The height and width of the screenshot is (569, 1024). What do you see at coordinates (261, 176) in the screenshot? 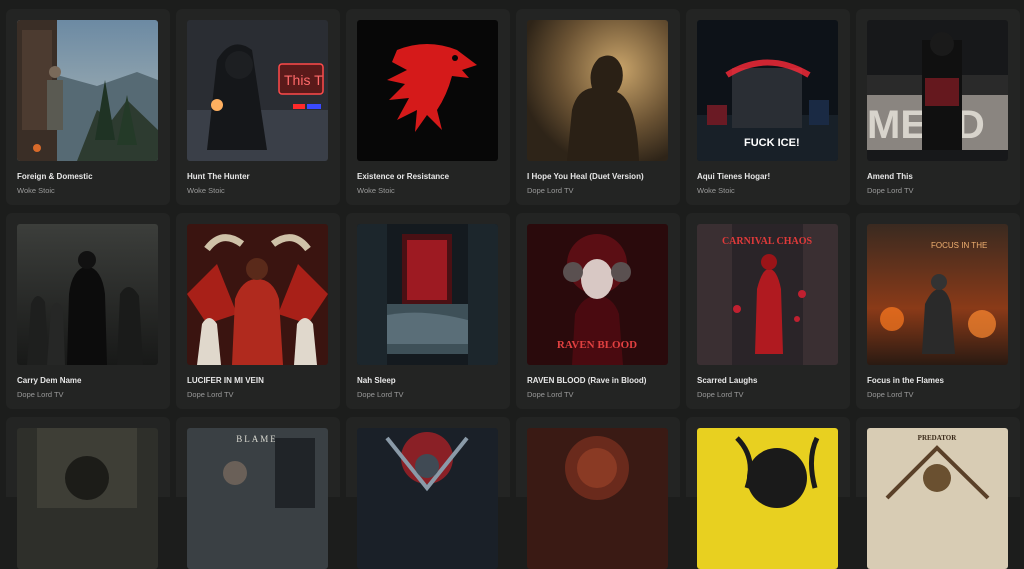
I see `album-title: Hunt The Hunter` at bounding box center [261, 176].